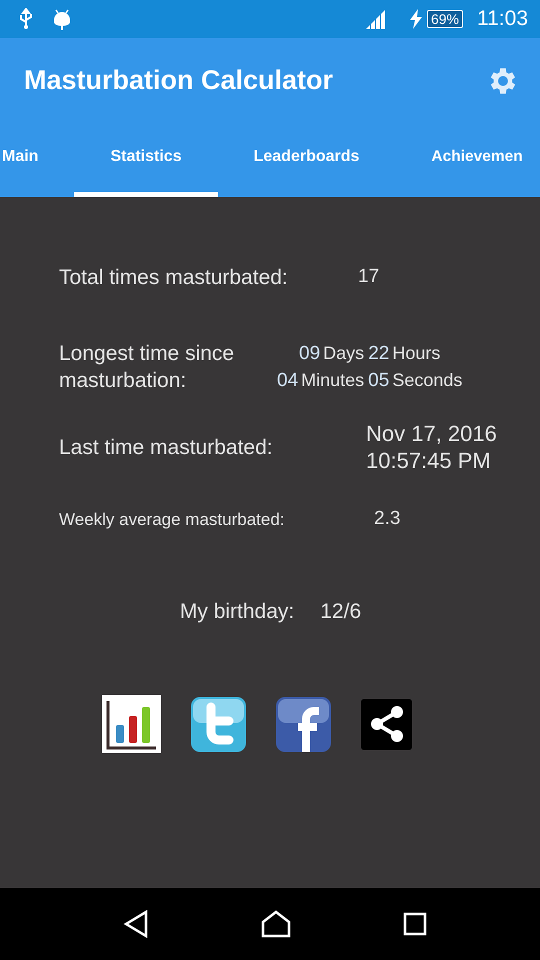 The width and height of the screenshot is (540, 960). What do you see at coordinates (303, 724) in the screenshot?
I see `facebook-icon` at bounding box center [303, 724].